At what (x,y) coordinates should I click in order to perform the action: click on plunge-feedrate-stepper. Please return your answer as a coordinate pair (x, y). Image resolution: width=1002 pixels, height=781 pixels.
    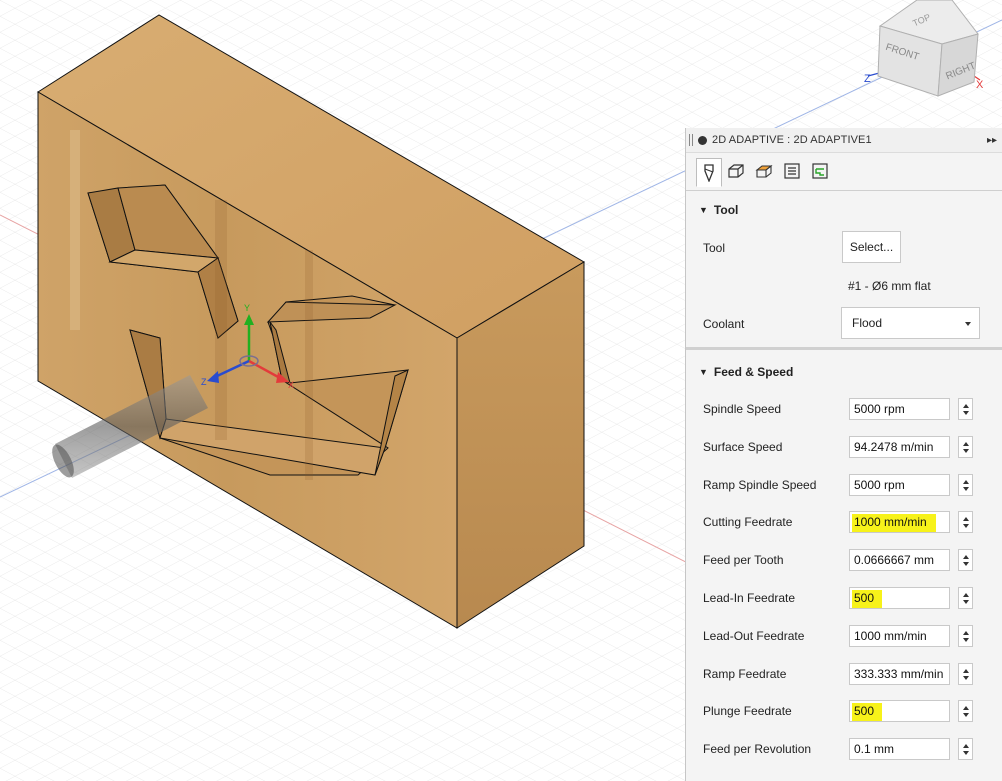
    Looking at the image, I should click on (965, 711).